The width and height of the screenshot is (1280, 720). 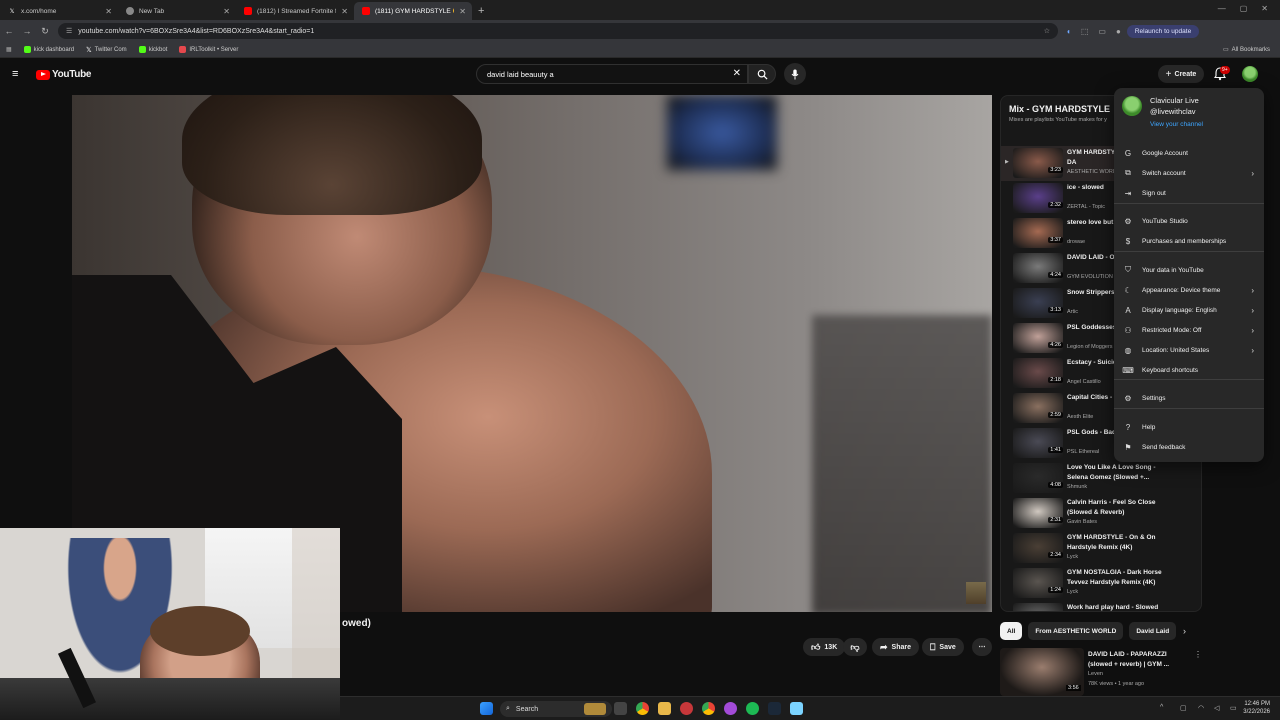 I want to click on share-button: ➦ Share, so click(x=896, y=647).